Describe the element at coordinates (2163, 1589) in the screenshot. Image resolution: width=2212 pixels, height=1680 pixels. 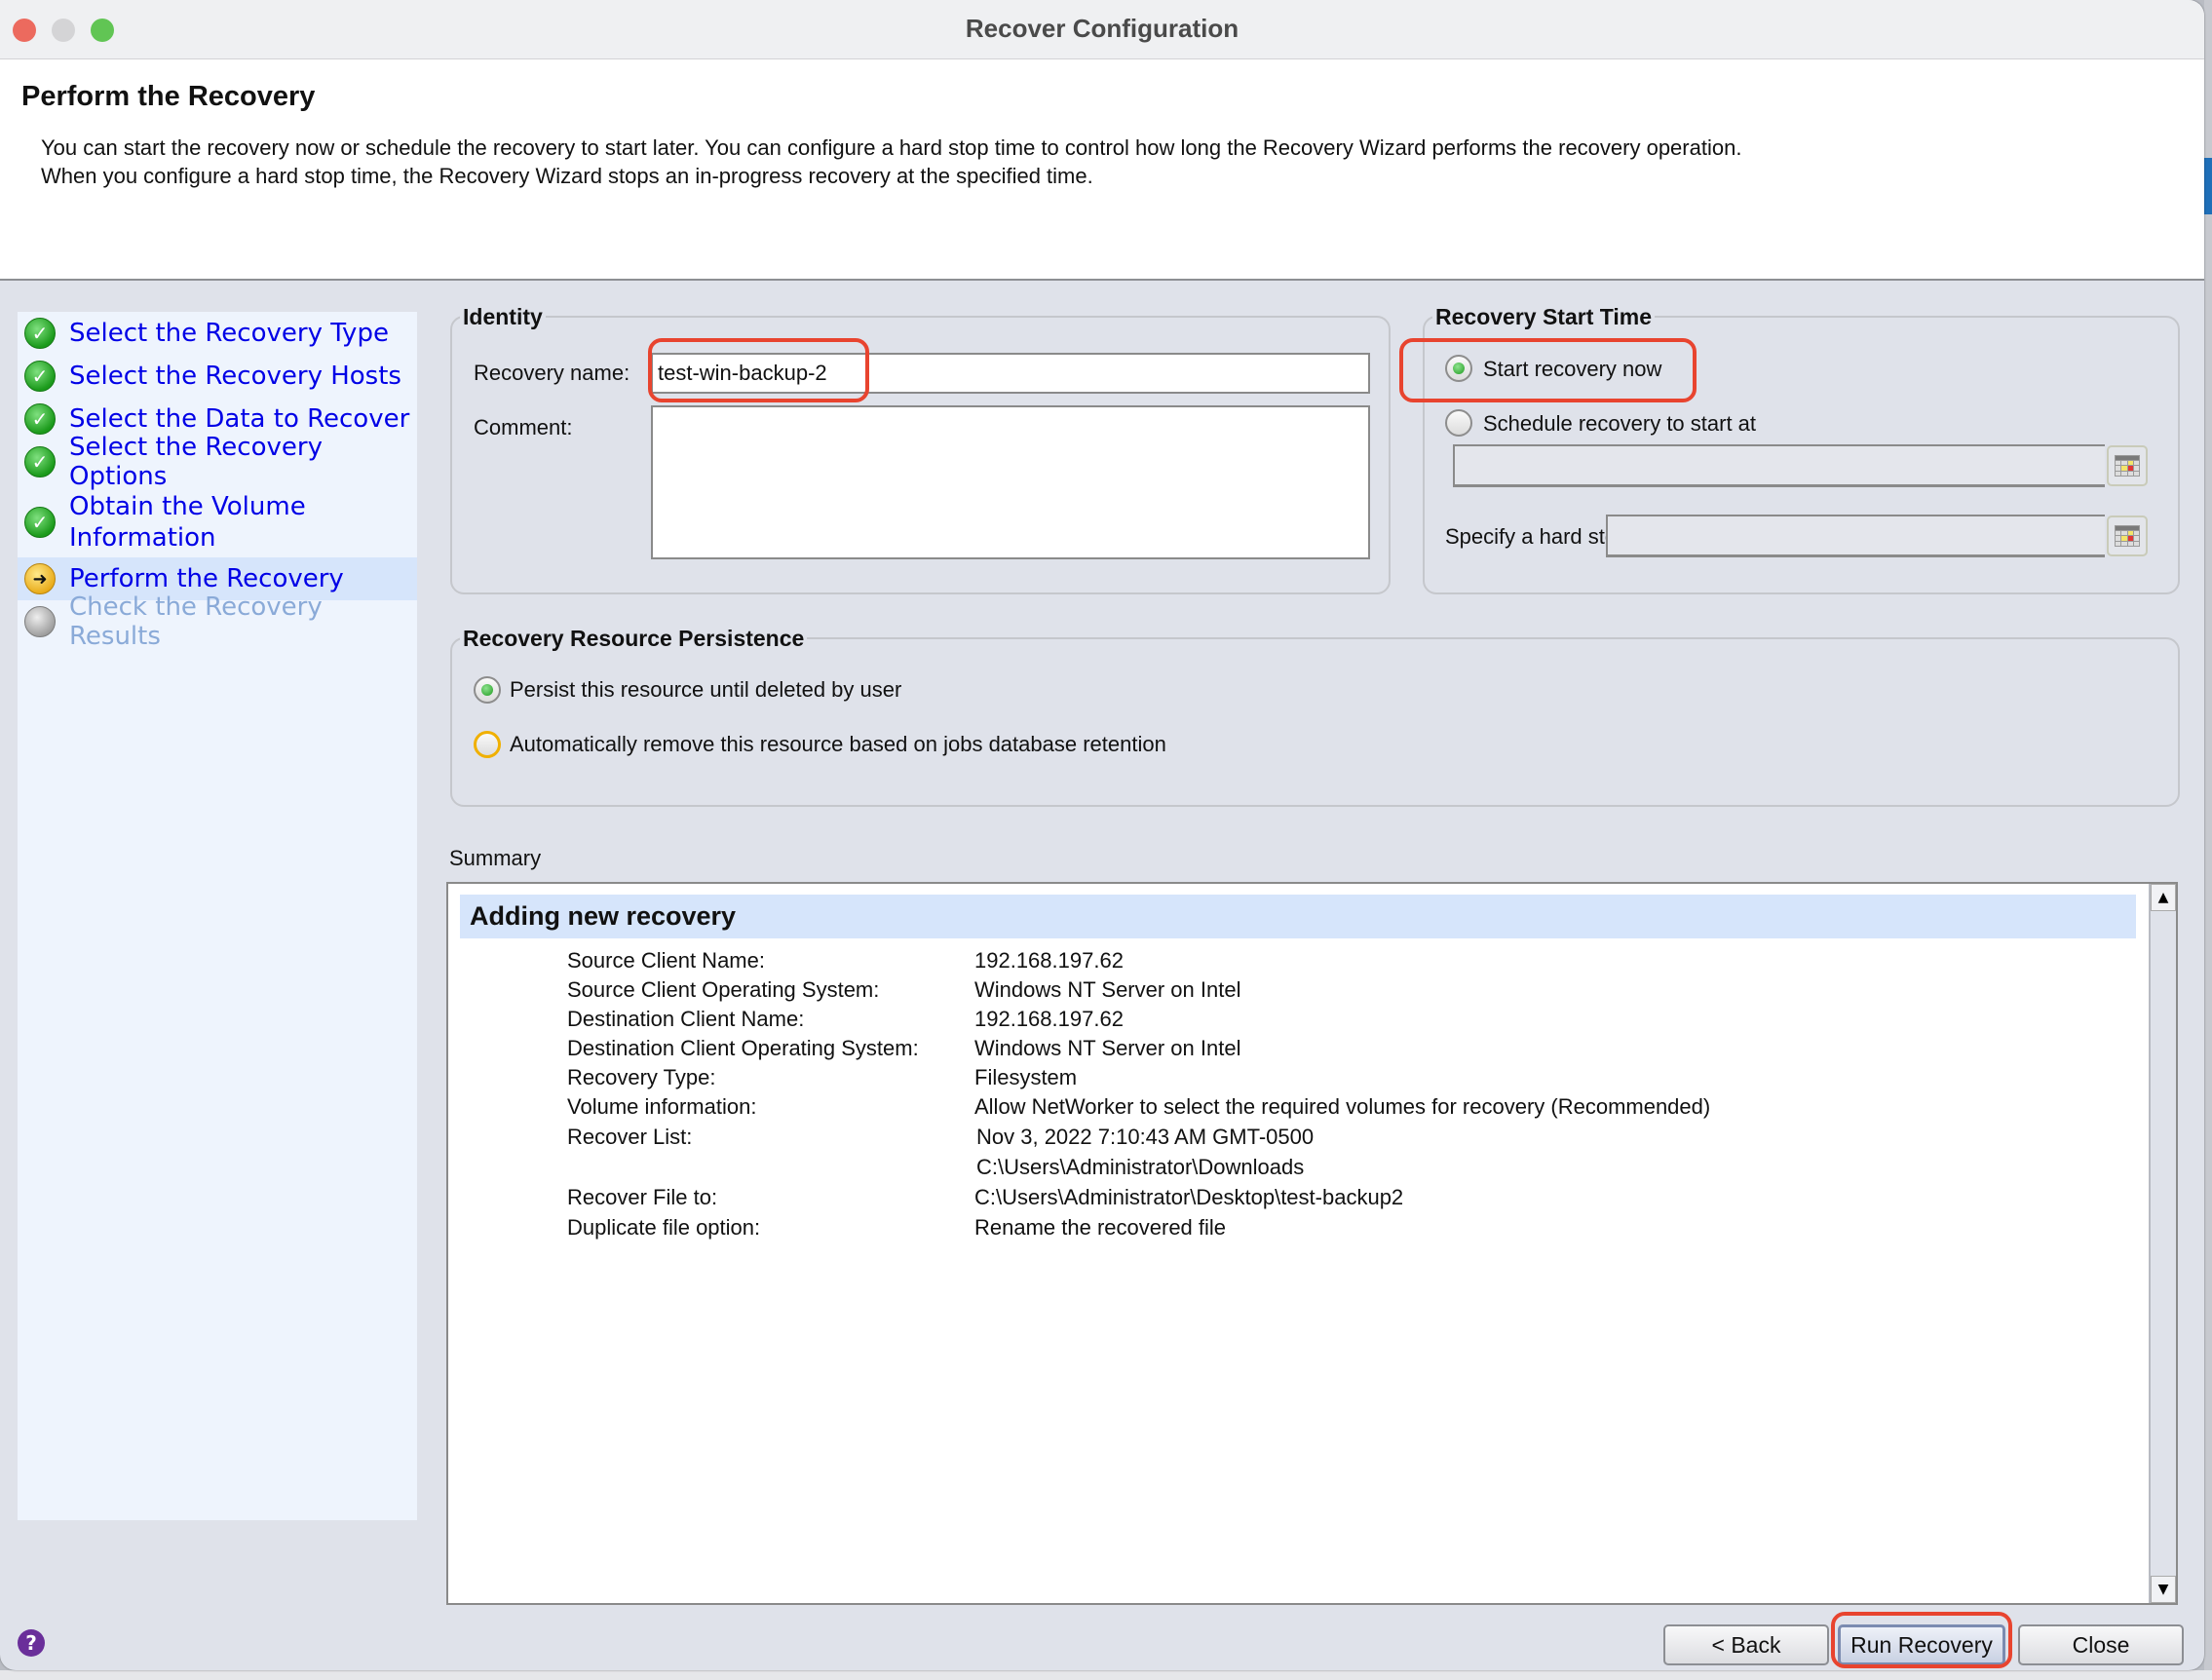
I see `scroll-down-arrow-icon: ▼` at that location.